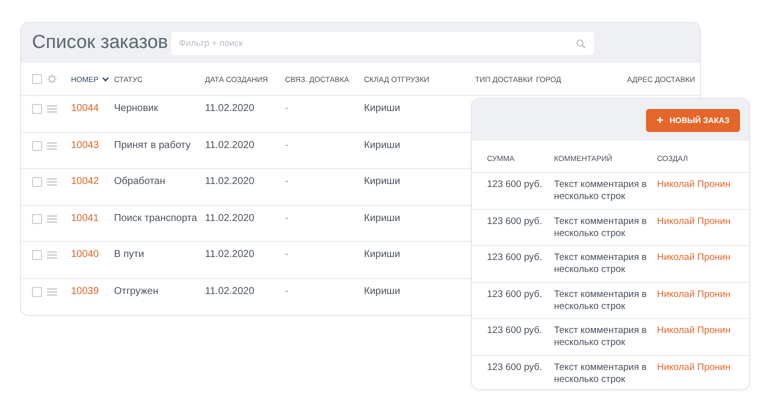  Describe the element at coordinates (85, 254) in the screenshot. I see `order-link: 10040` at that location.